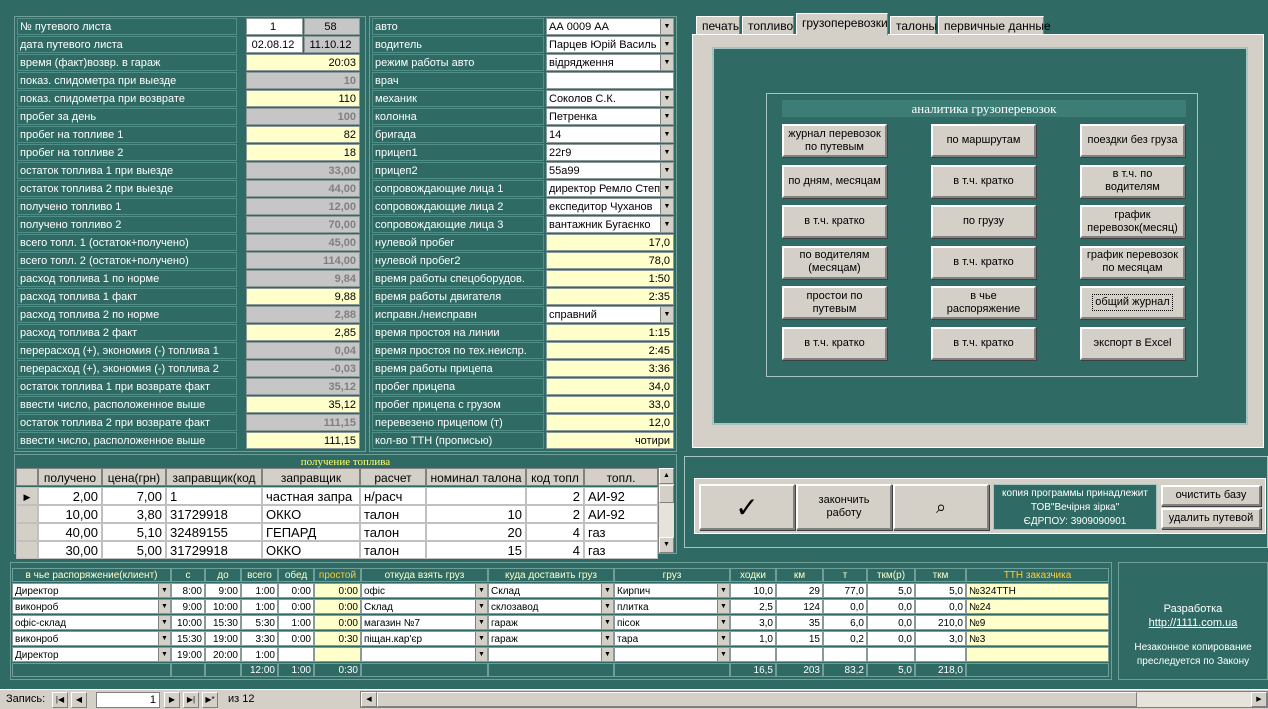  What do you see at coordinates (610, 296) in the screenshot?
I see `field-value: 2:35` at bounding box center [610, 296].